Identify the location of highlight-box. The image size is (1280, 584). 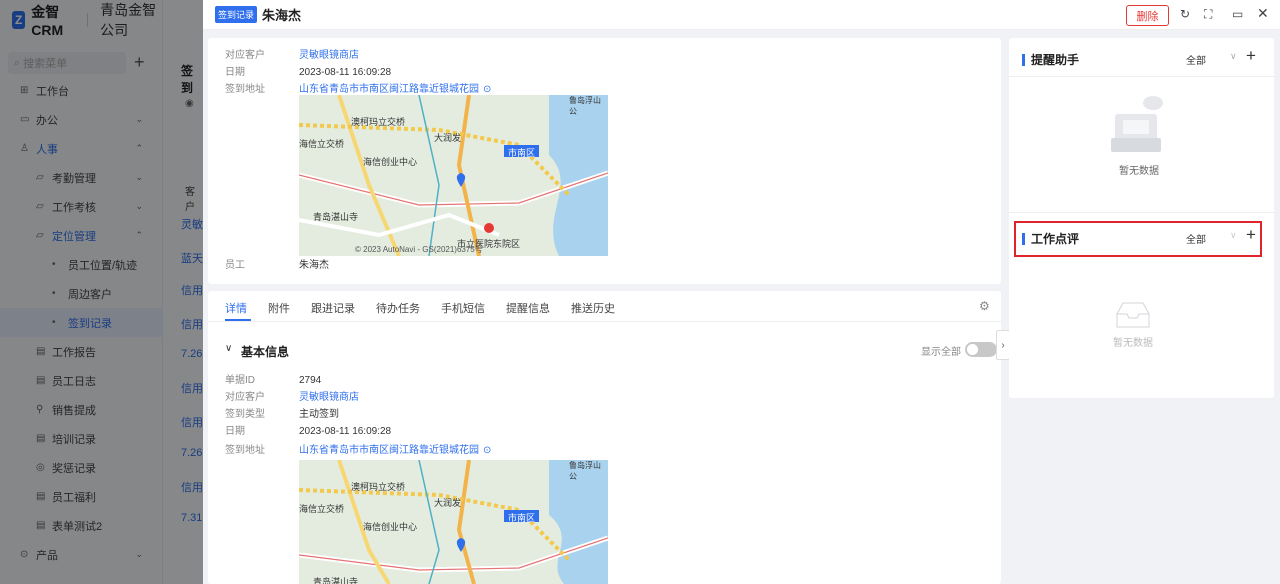
(1138, 239).